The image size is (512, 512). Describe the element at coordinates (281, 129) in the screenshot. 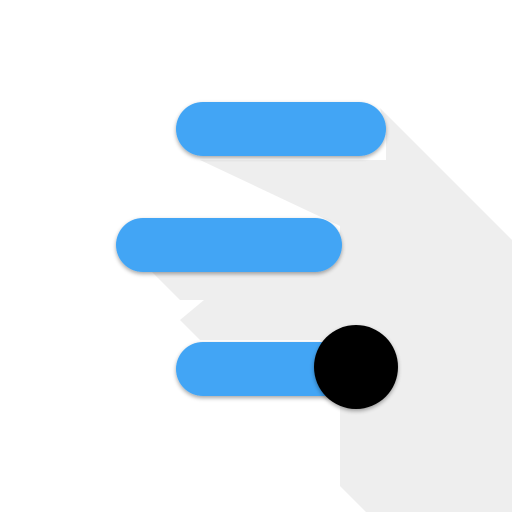

I see `top-bar` at that location.